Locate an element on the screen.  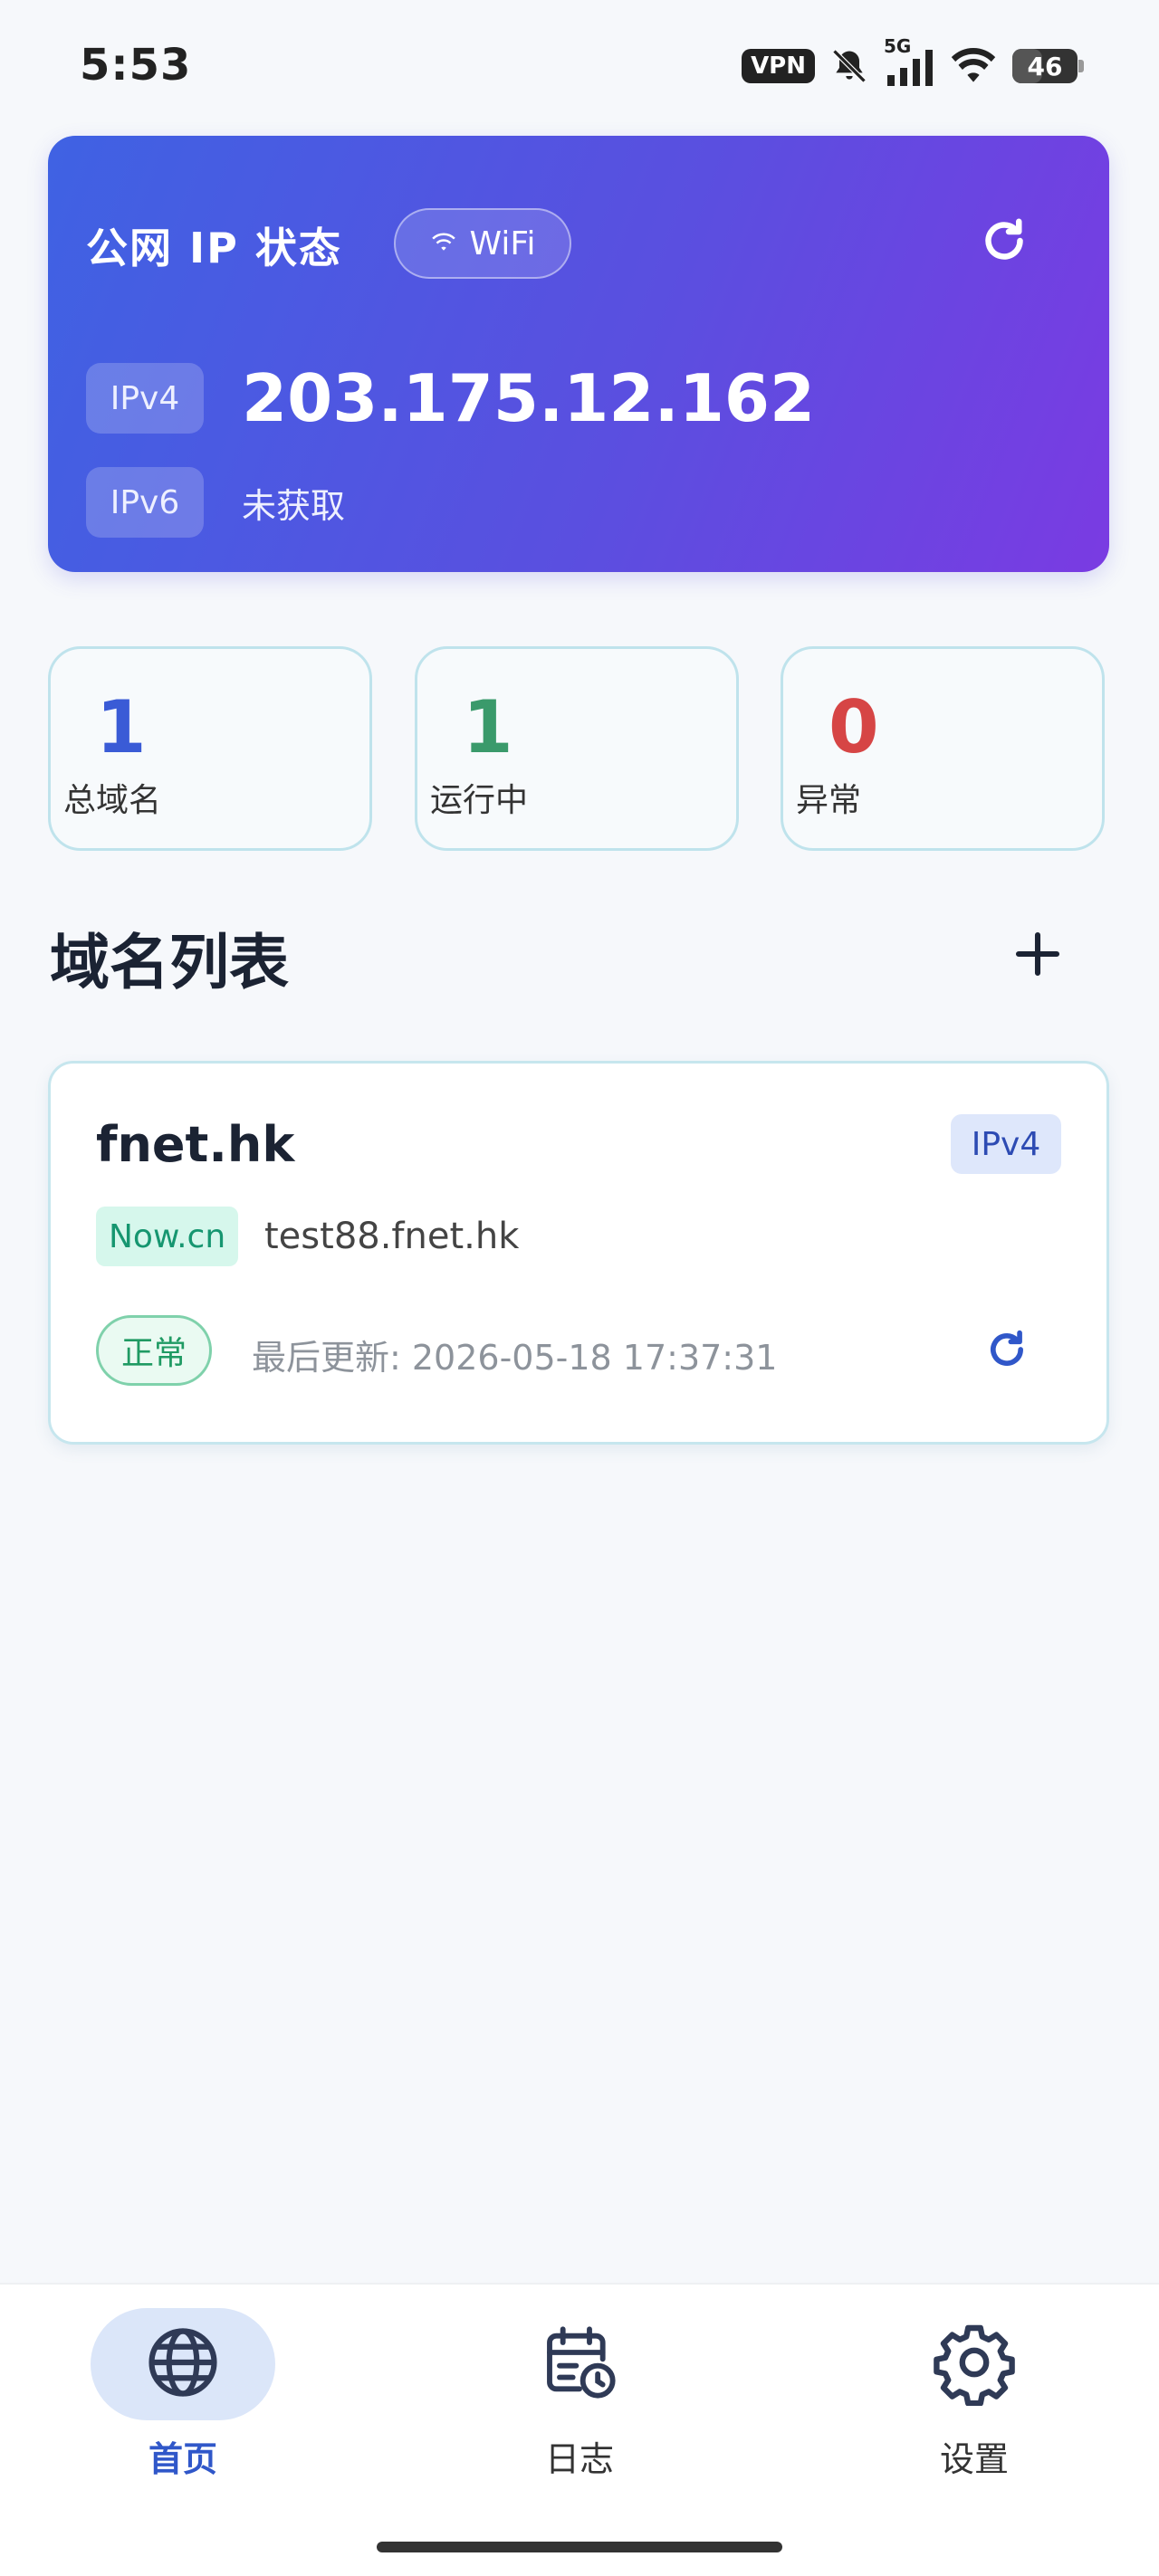
nav-label-logs: 日志 is located at coordinates (579, 2459).